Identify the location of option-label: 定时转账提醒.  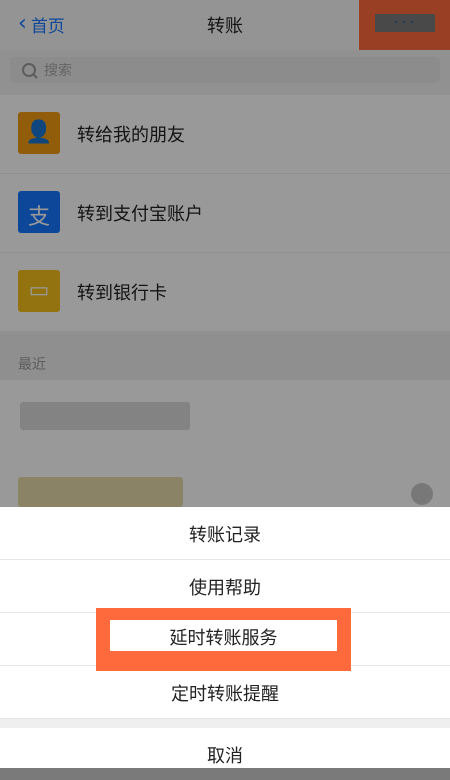
(225, 694).